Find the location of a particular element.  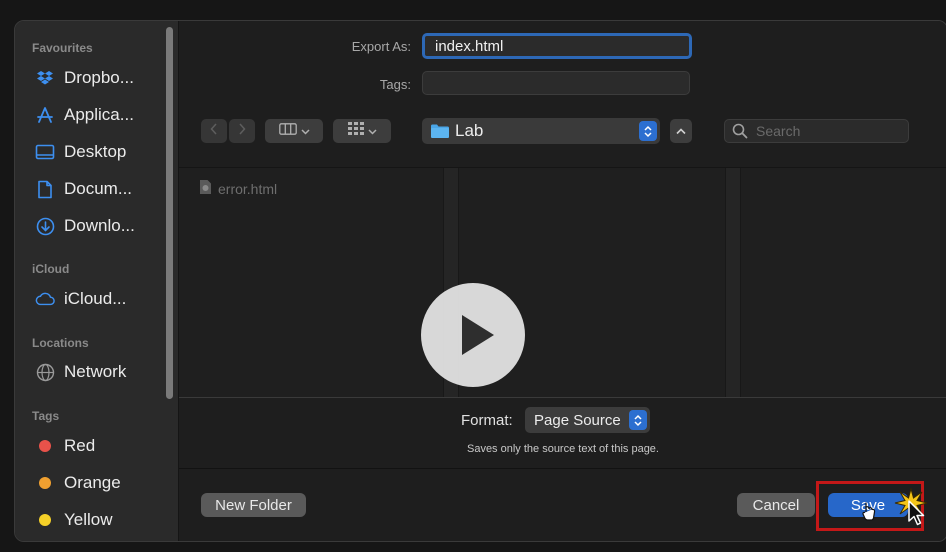

chevron-left-icon is located at coordinates (214, 131).